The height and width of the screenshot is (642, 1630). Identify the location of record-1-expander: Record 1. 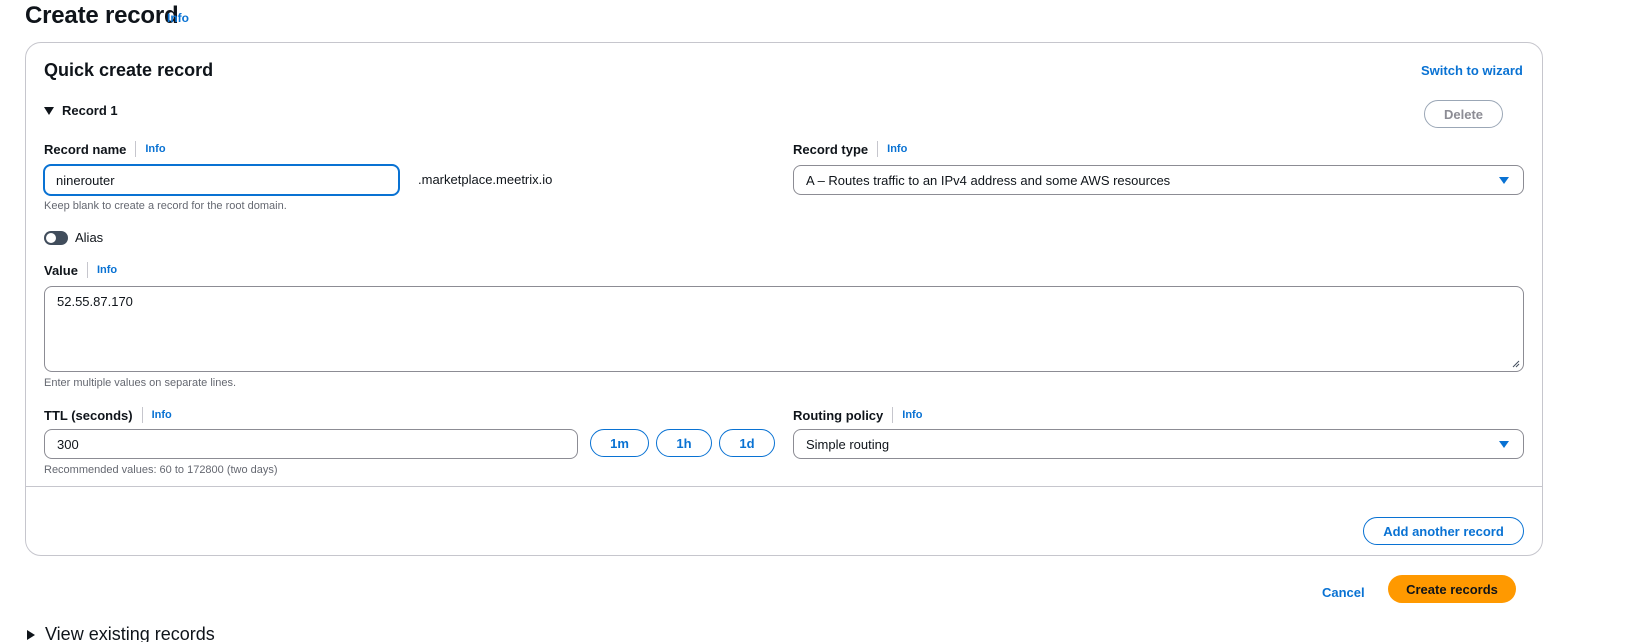
(81, 110).